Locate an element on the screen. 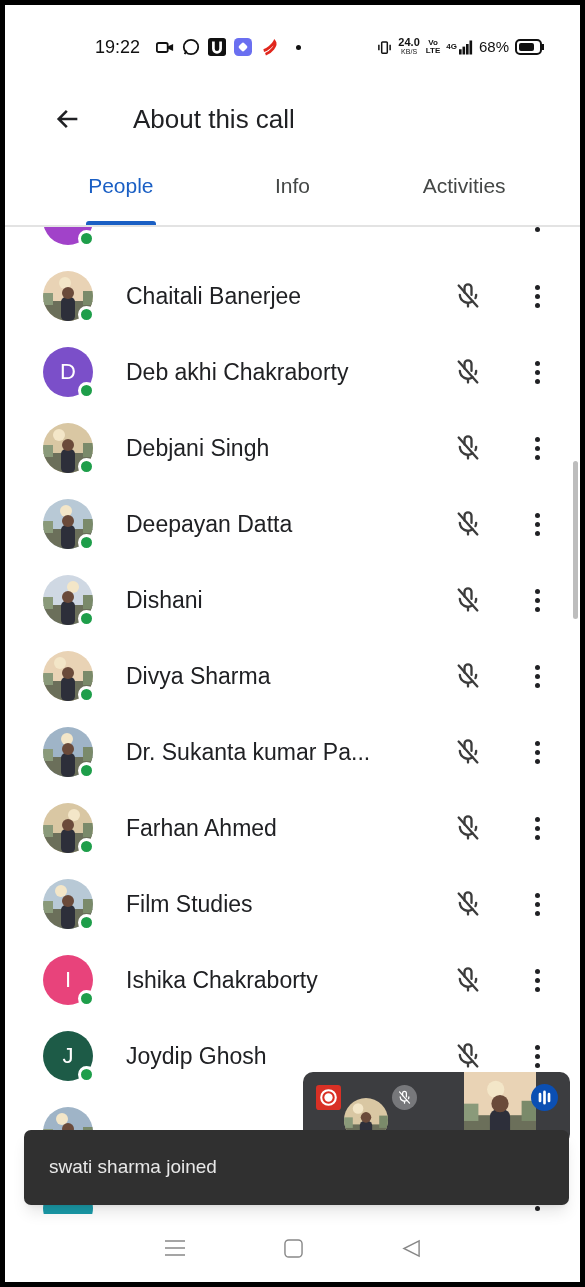 This screenshot has width=585, height=1287. vibrate-icon is located at coordinates (385, 47).